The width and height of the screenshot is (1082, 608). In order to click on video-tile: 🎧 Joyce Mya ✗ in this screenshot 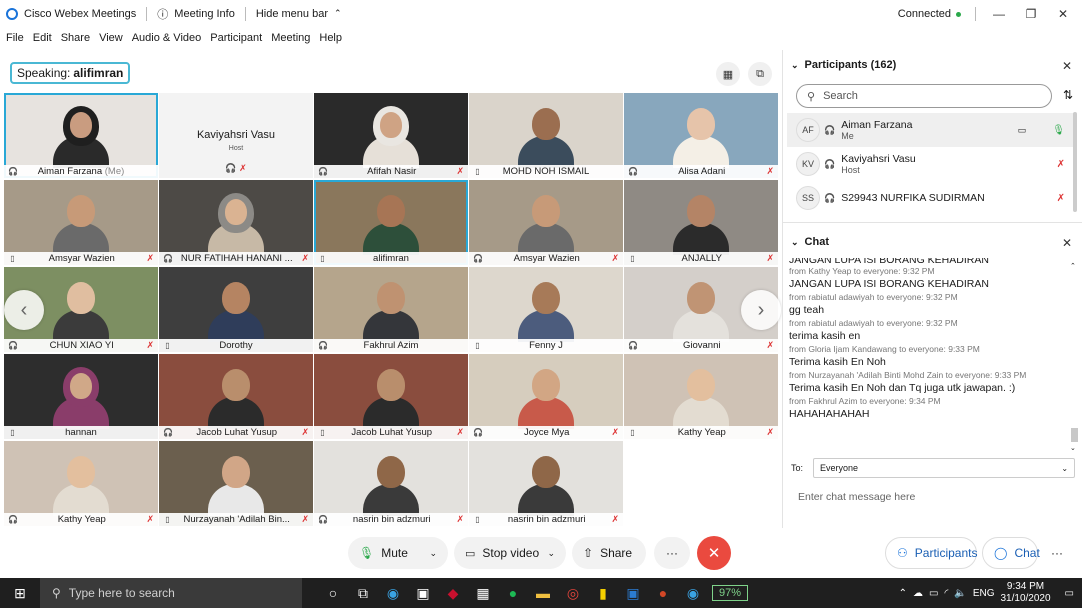, I will do `click(546, 396)`.